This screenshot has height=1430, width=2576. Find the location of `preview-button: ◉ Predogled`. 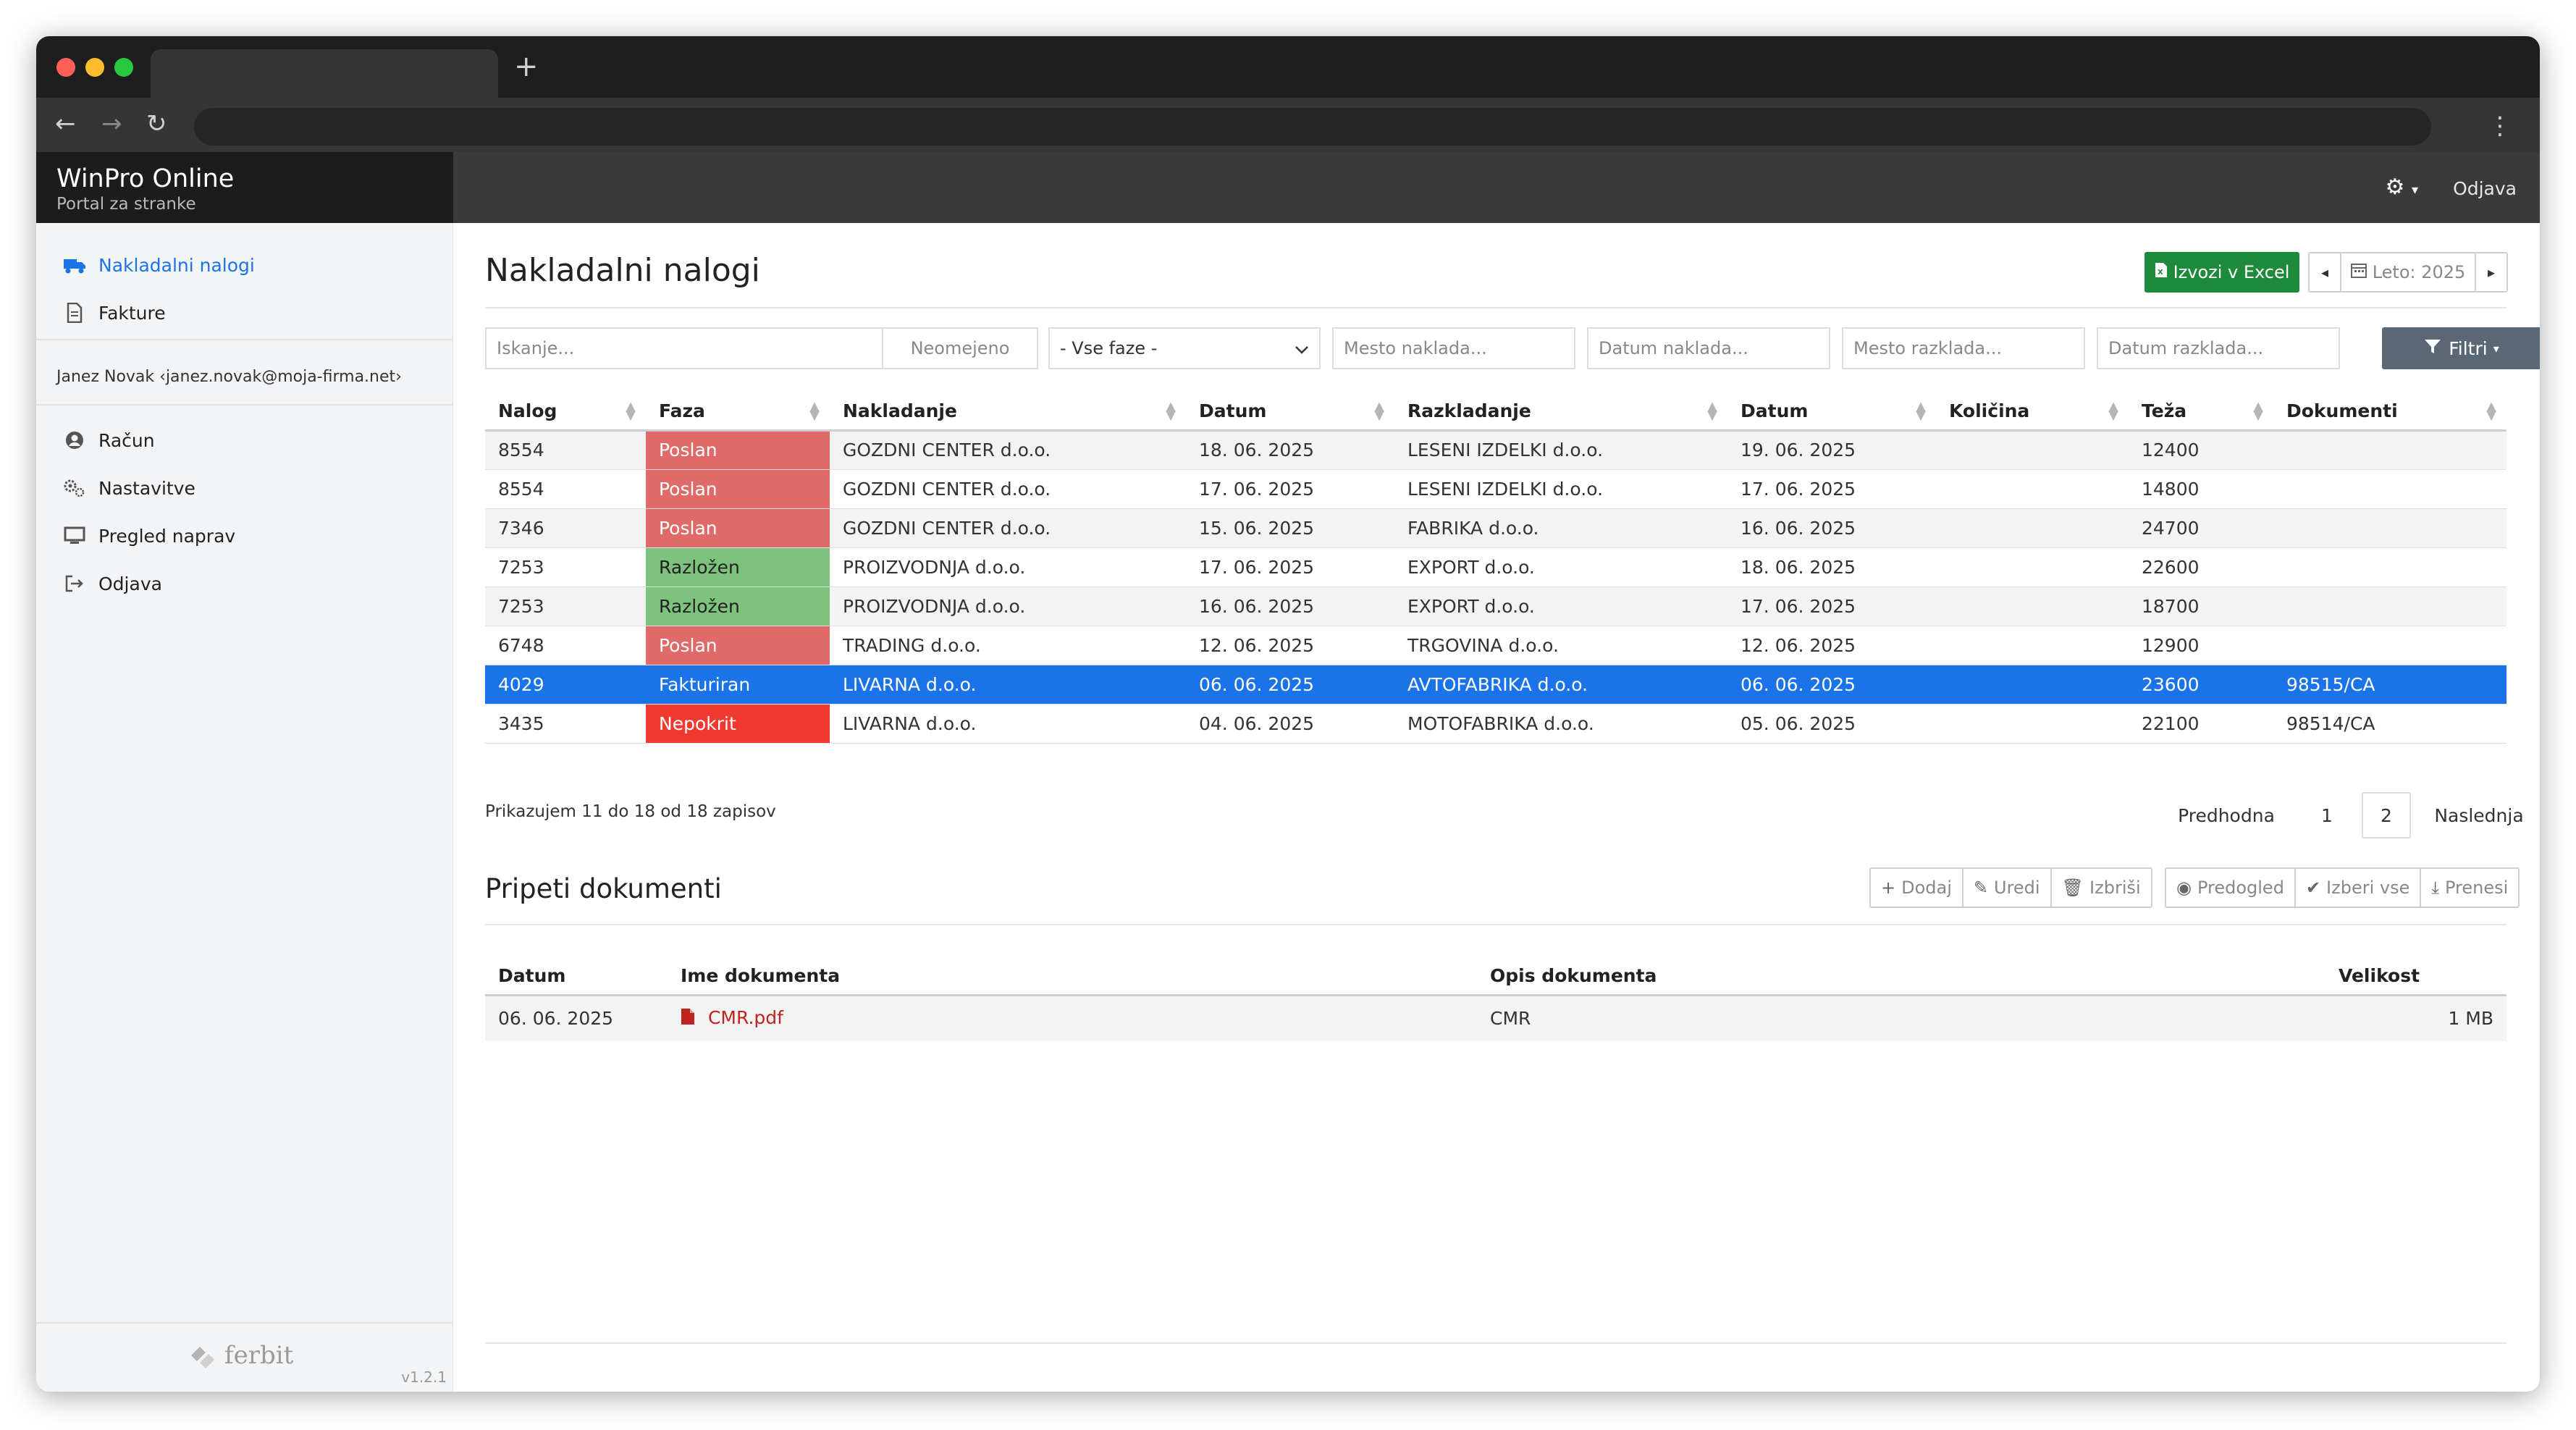

preview-button: ◉ Predogled is located at coordinates (2230, 888).